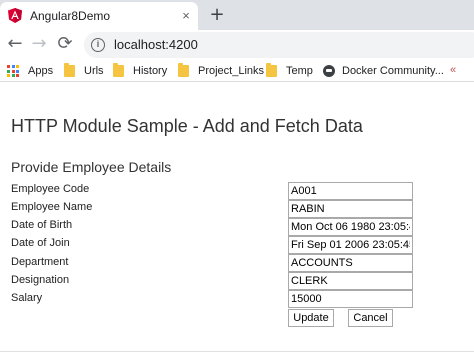  What do you see at coordinates (150, 71) in the screenshot?
I see `bookmark-label: History` at bounding box center [150, 71].